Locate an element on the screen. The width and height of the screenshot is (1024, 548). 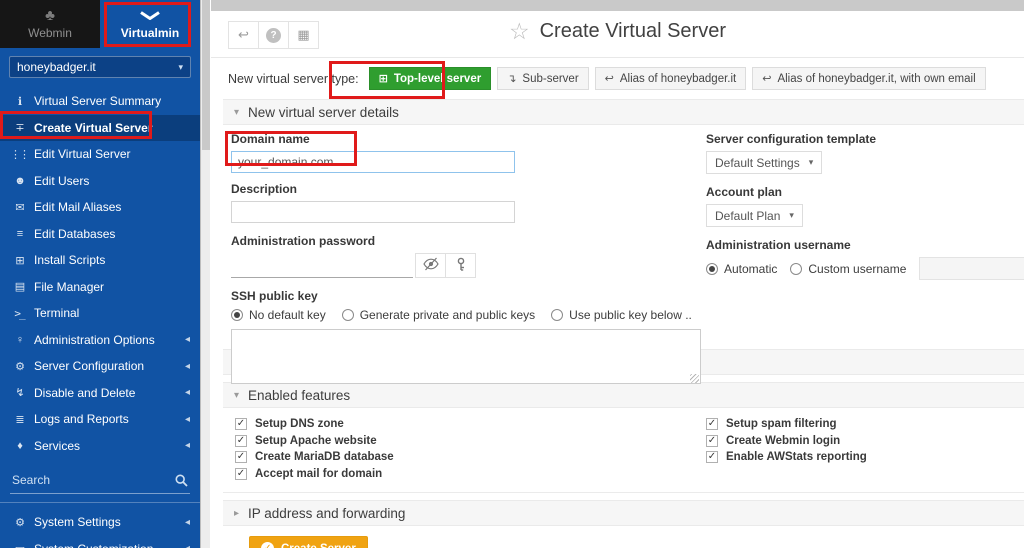
section-features-title: Enabled features is located at coordinates (299, 395).